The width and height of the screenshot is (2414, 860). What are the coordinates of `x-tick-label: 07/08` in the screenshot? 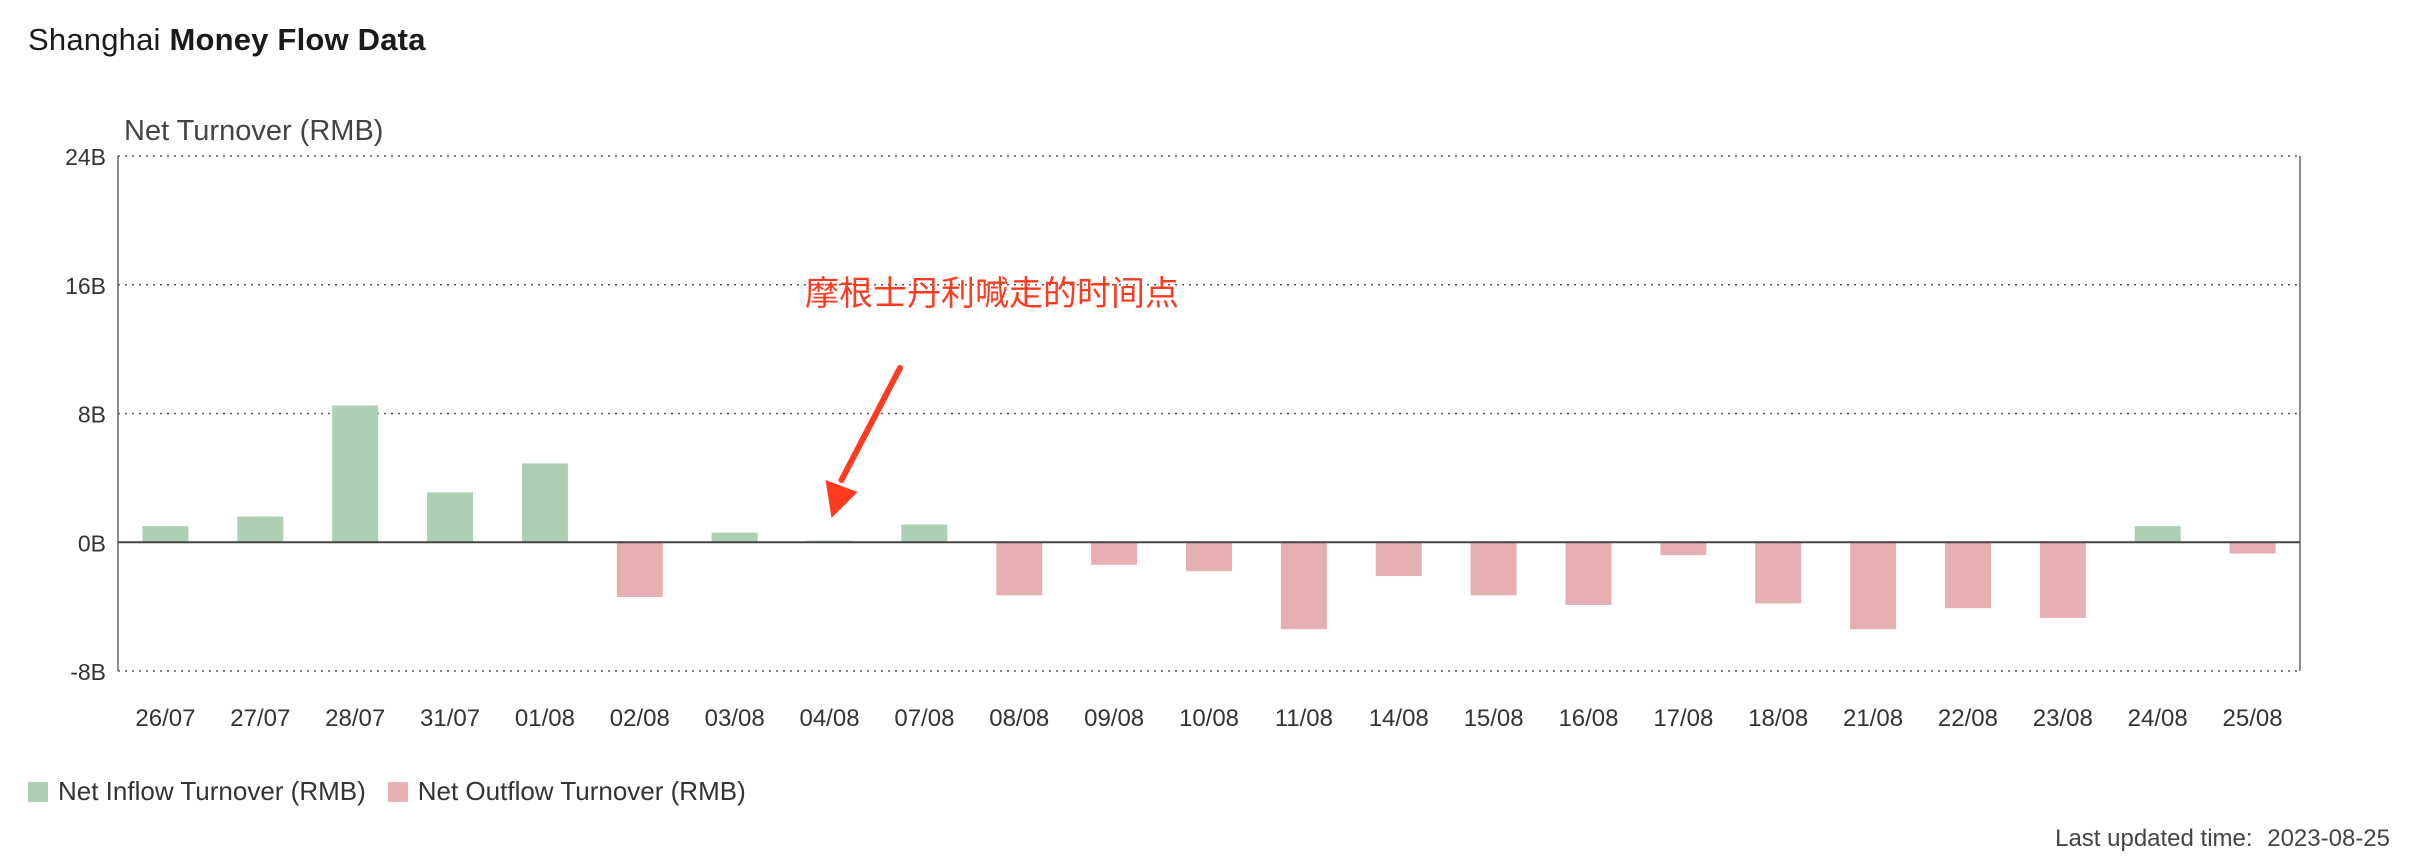 It's located at (924, 718).